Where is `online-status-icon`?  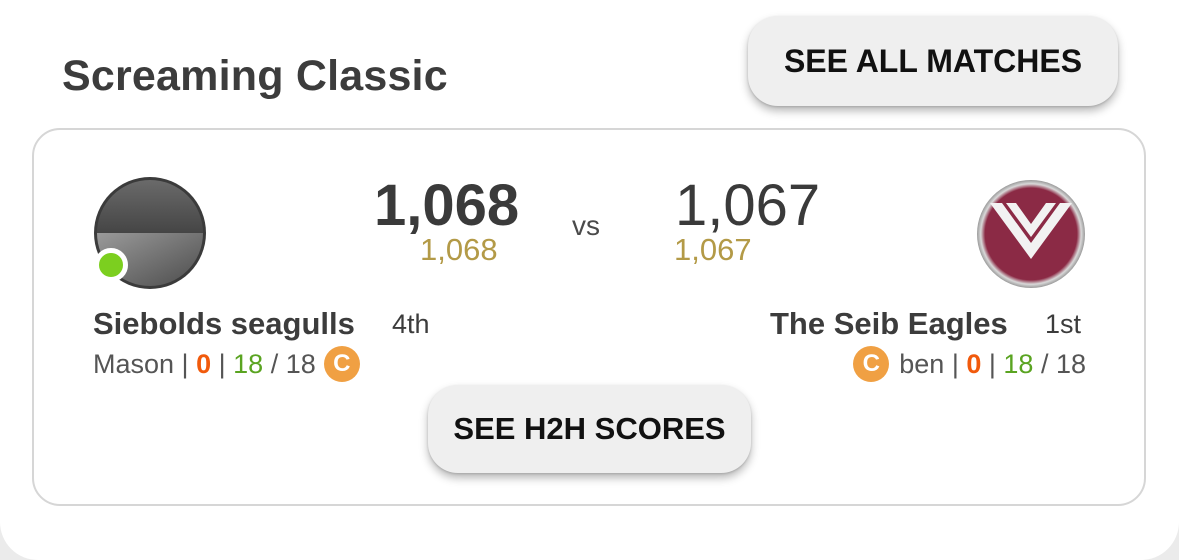 online-status-icon is located at coordinates (111, 265).